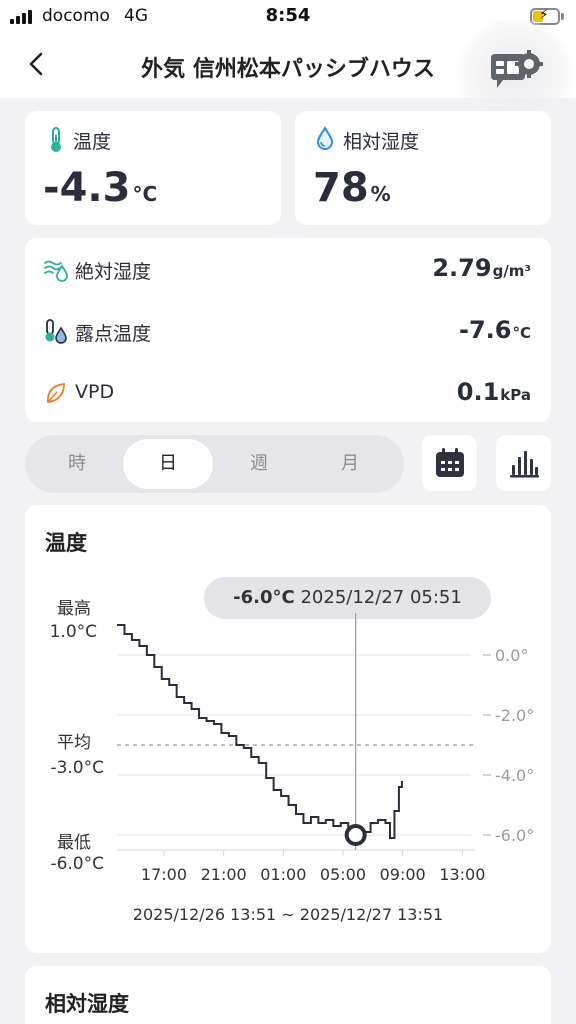 Image resolution: width=576 pixels, height=1024 pixels. I want to click on tab-day: 日, so click(168, 464).